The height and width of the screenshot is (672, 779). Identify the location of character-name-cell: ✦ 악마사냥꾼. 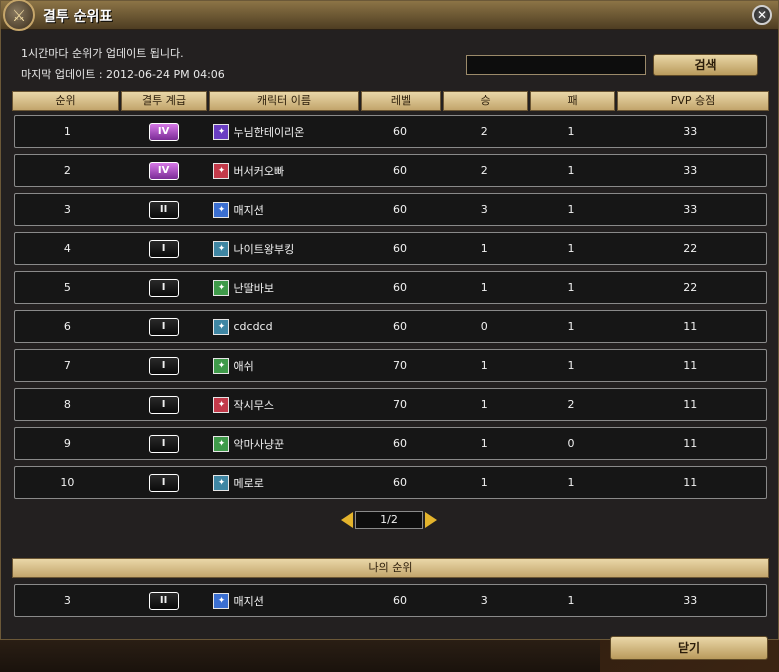
(283, 443).